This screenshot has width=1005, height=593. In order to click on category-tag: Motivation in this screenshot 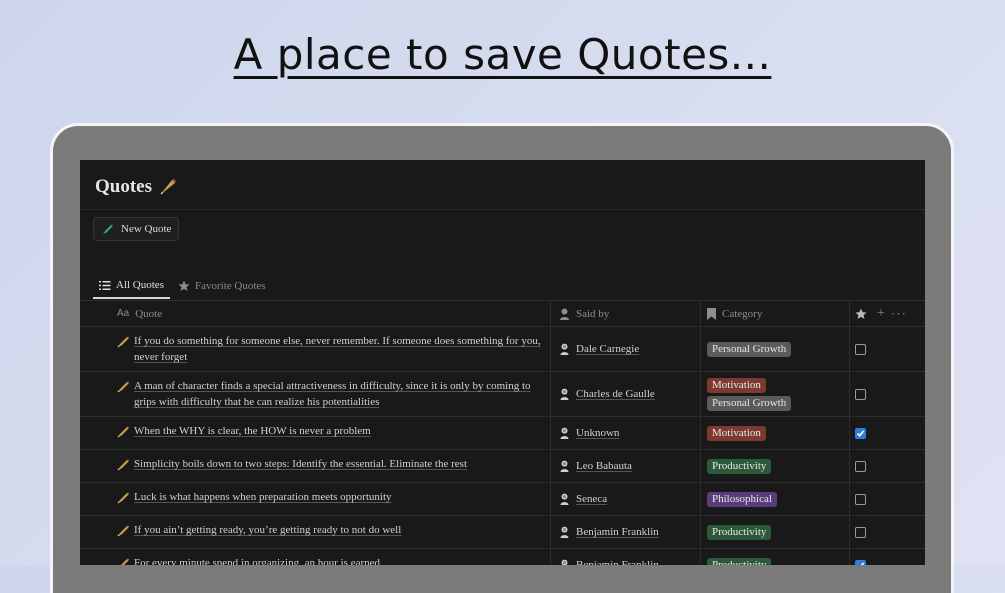, I will do `click(736, 385)`.